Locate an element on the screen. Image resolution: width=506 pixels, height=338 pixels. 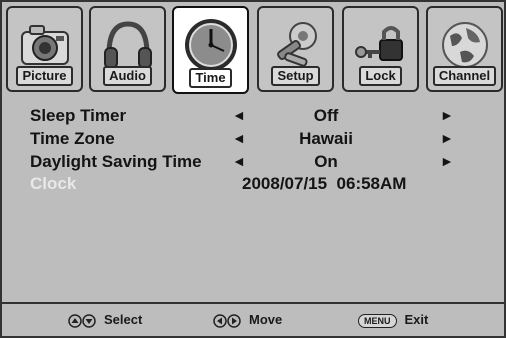
clock-row: Clock 2008/07/15 06:58AM is located at coordinates (254, 185).